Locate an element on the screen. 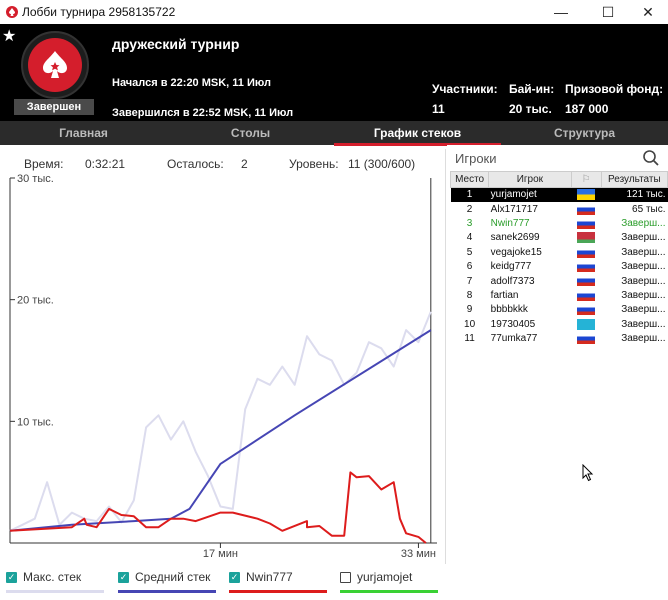 The height and width of the screenshot is (600, 668). legend-swatch-avg is located at coordinates (167, 591).